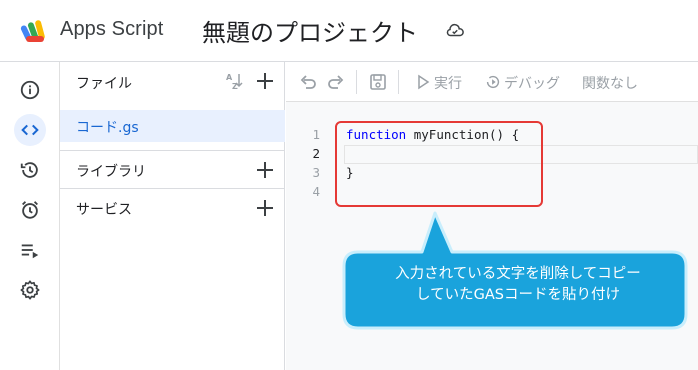  What do you see at coordinates (35, 31) in the screenshot?
I see `apps-script-logo-icon` at bounding box center [35, 31].